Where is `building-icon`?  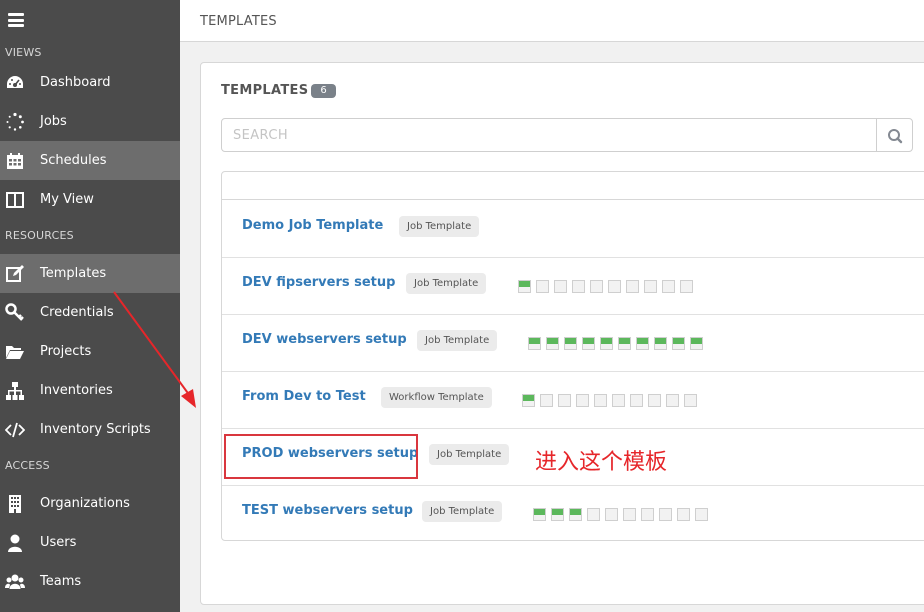 building-icon is located at coordinates (15, 504).